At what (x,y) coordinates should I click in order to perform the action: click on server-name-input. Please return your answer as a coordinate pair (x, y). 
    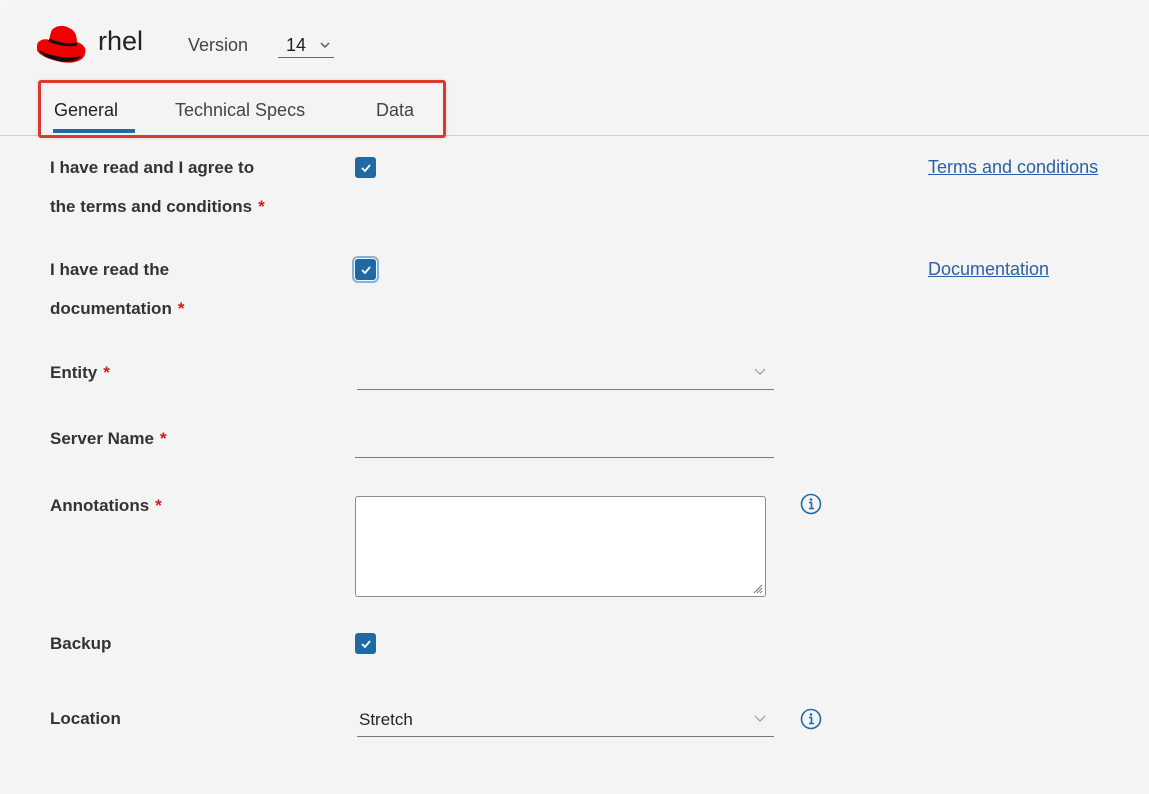
    Looking at the image, I should click on (564, 443).